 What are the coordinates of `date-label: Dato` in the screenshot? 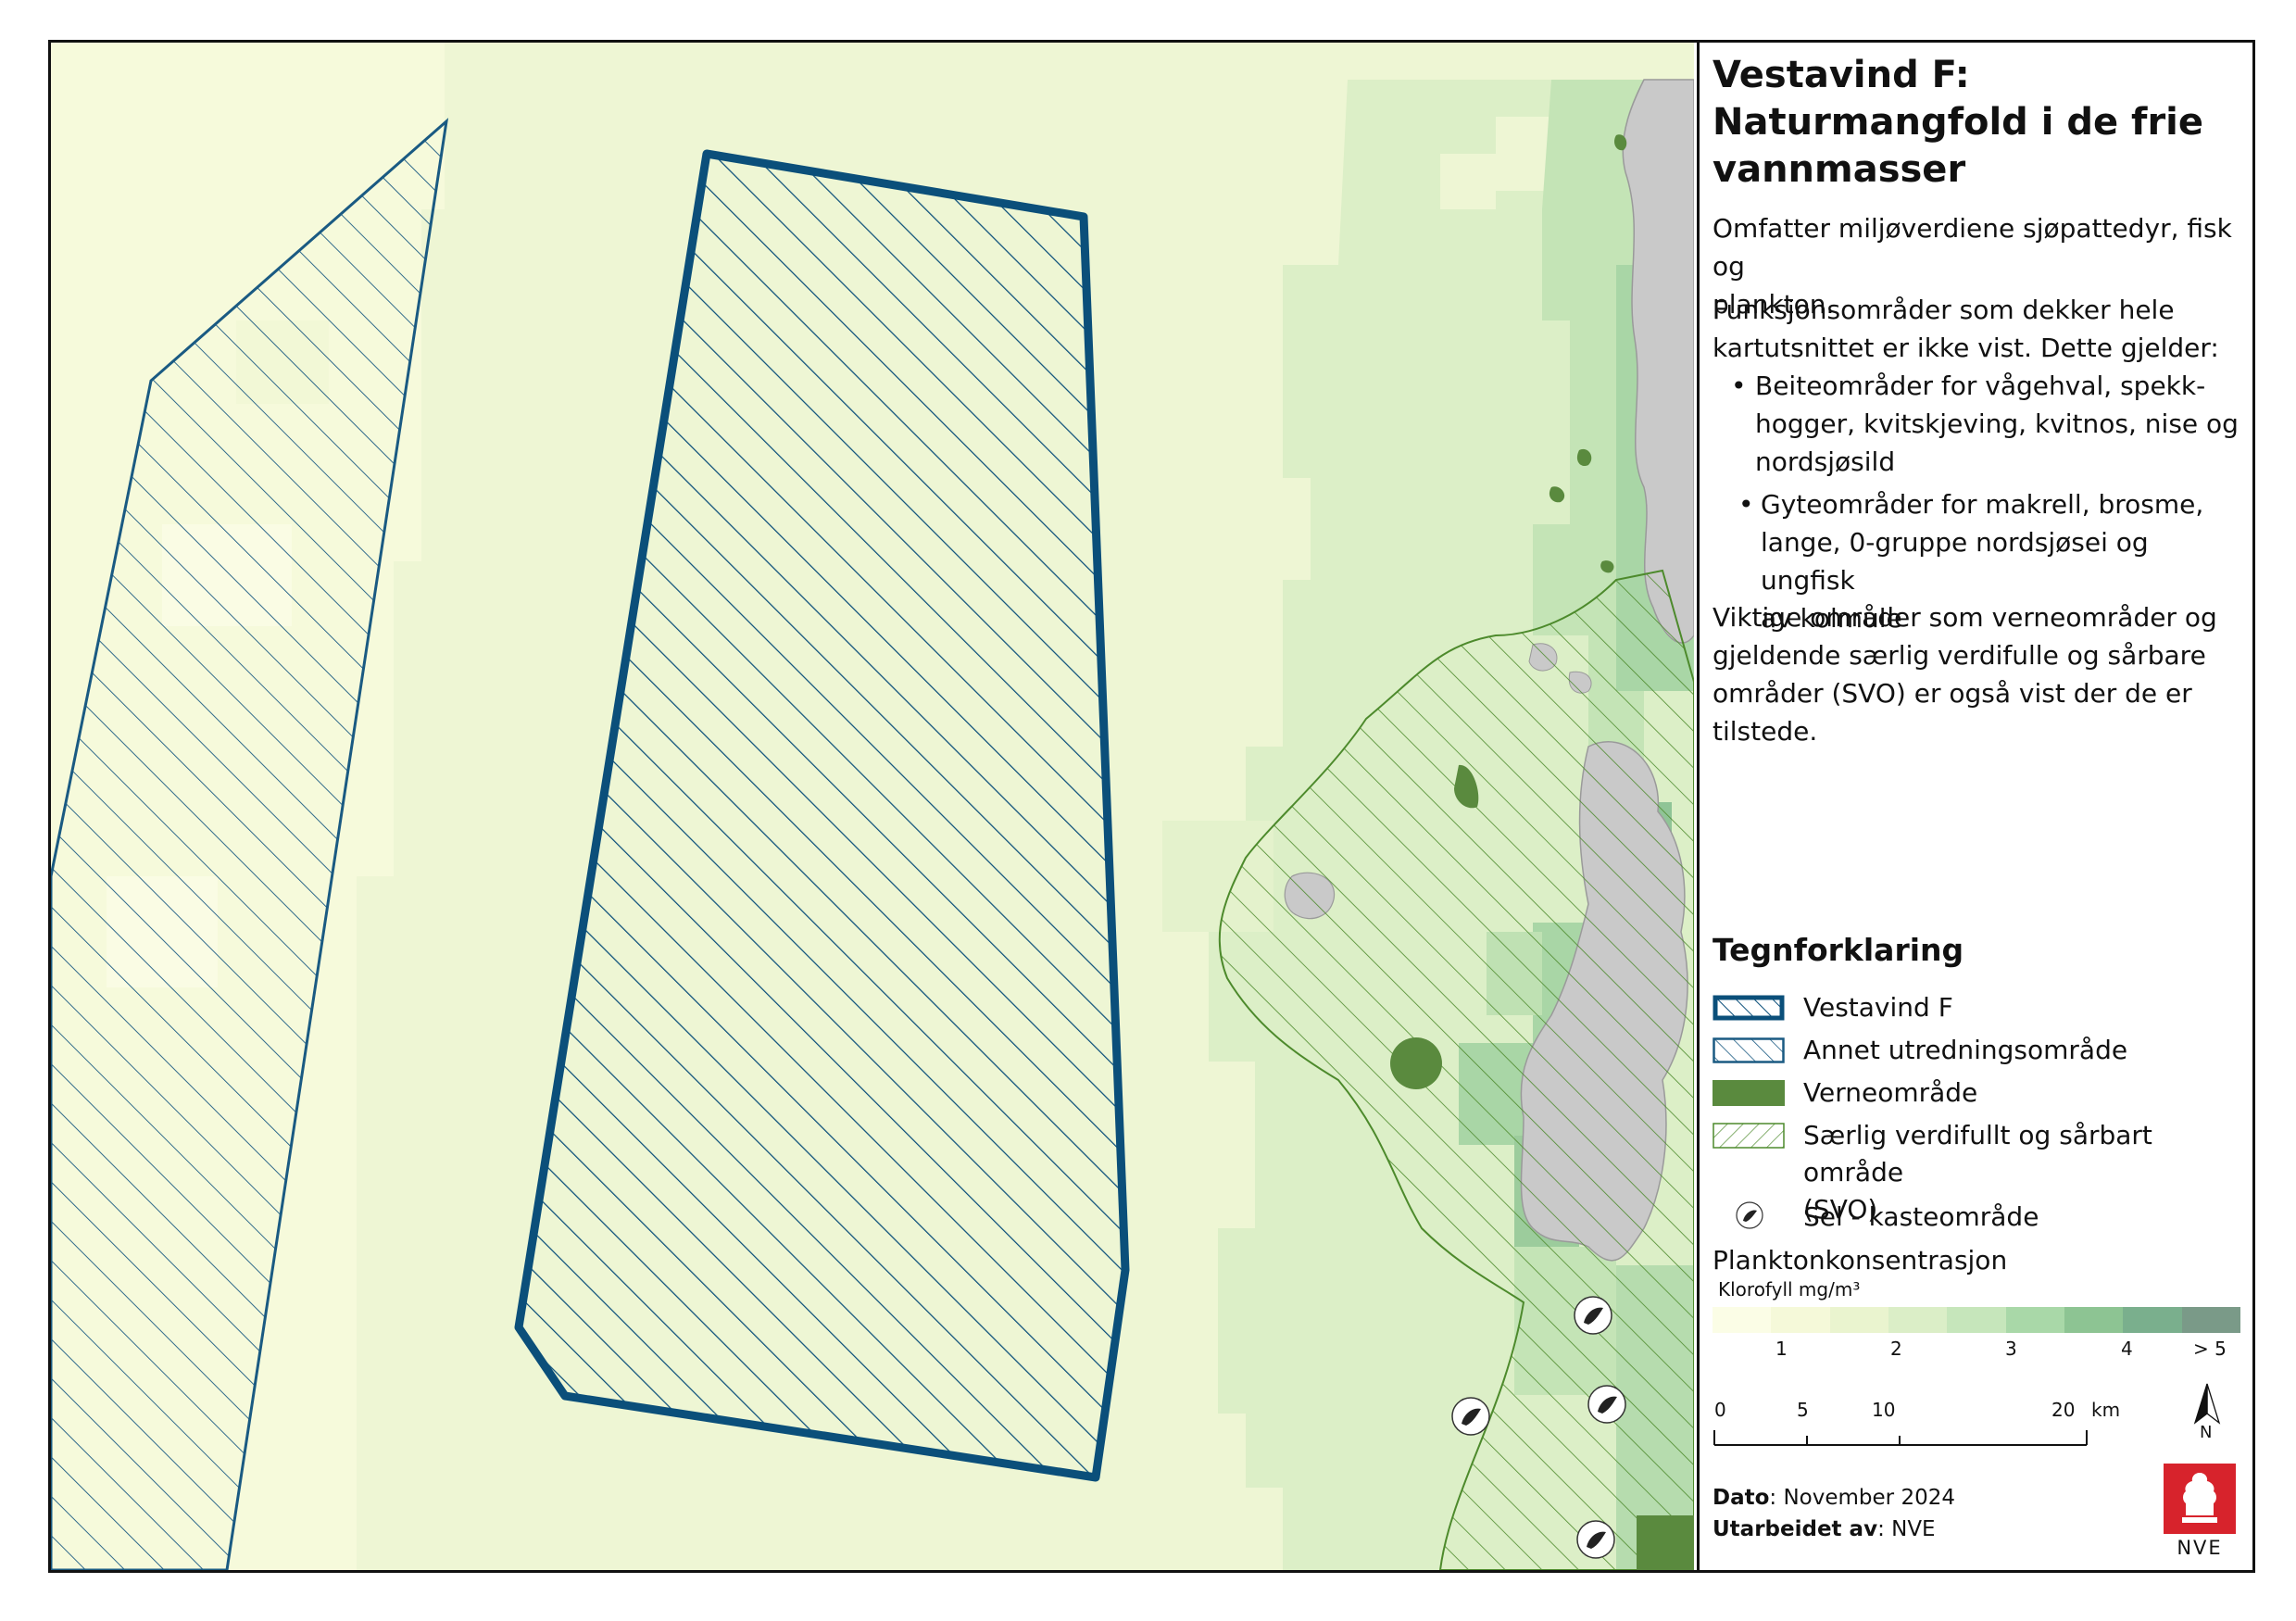 It's located at (1741, 1498).